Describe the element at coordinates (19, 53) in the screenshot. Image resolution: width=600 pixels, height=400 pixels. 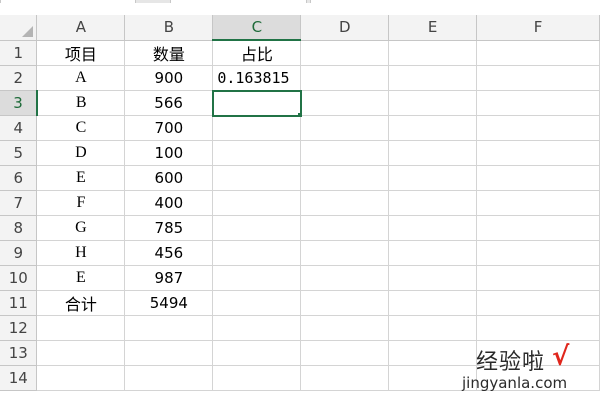
I see `row-header-1: 1` at that location.